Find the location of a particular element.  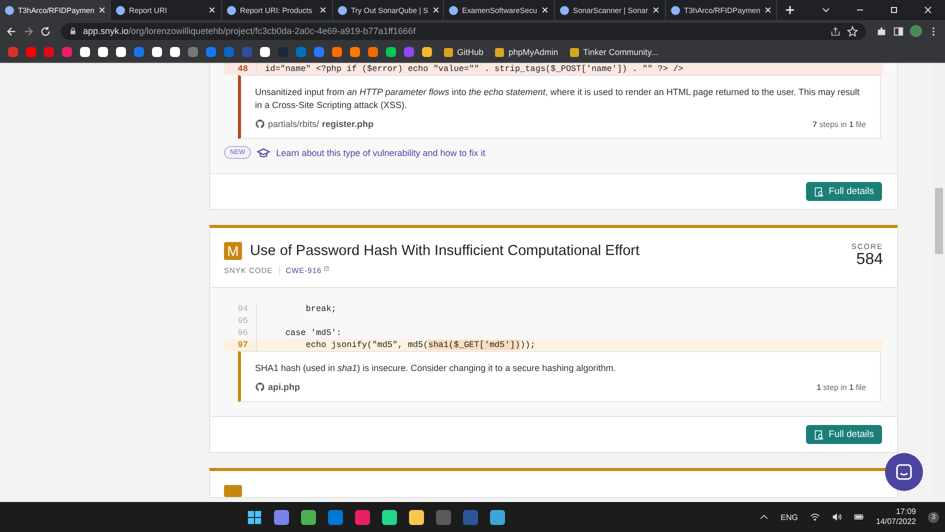

scrollbar-thumb is located at coordinates (939, 221).